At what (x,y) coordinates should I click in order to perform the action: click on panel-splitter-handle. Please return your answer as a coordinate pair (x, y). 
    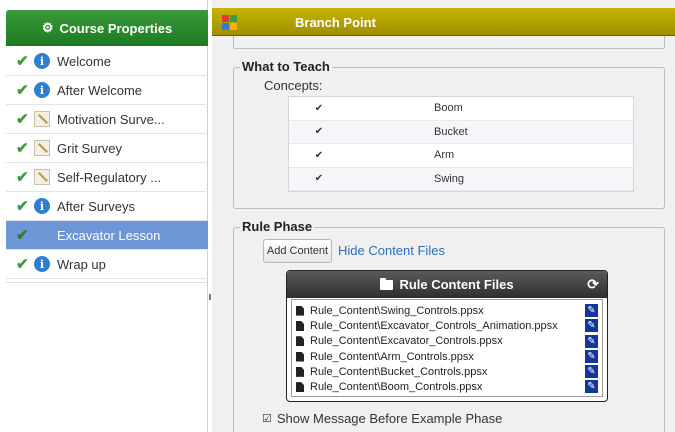
    Looking at the image, I should click on (210, 297).